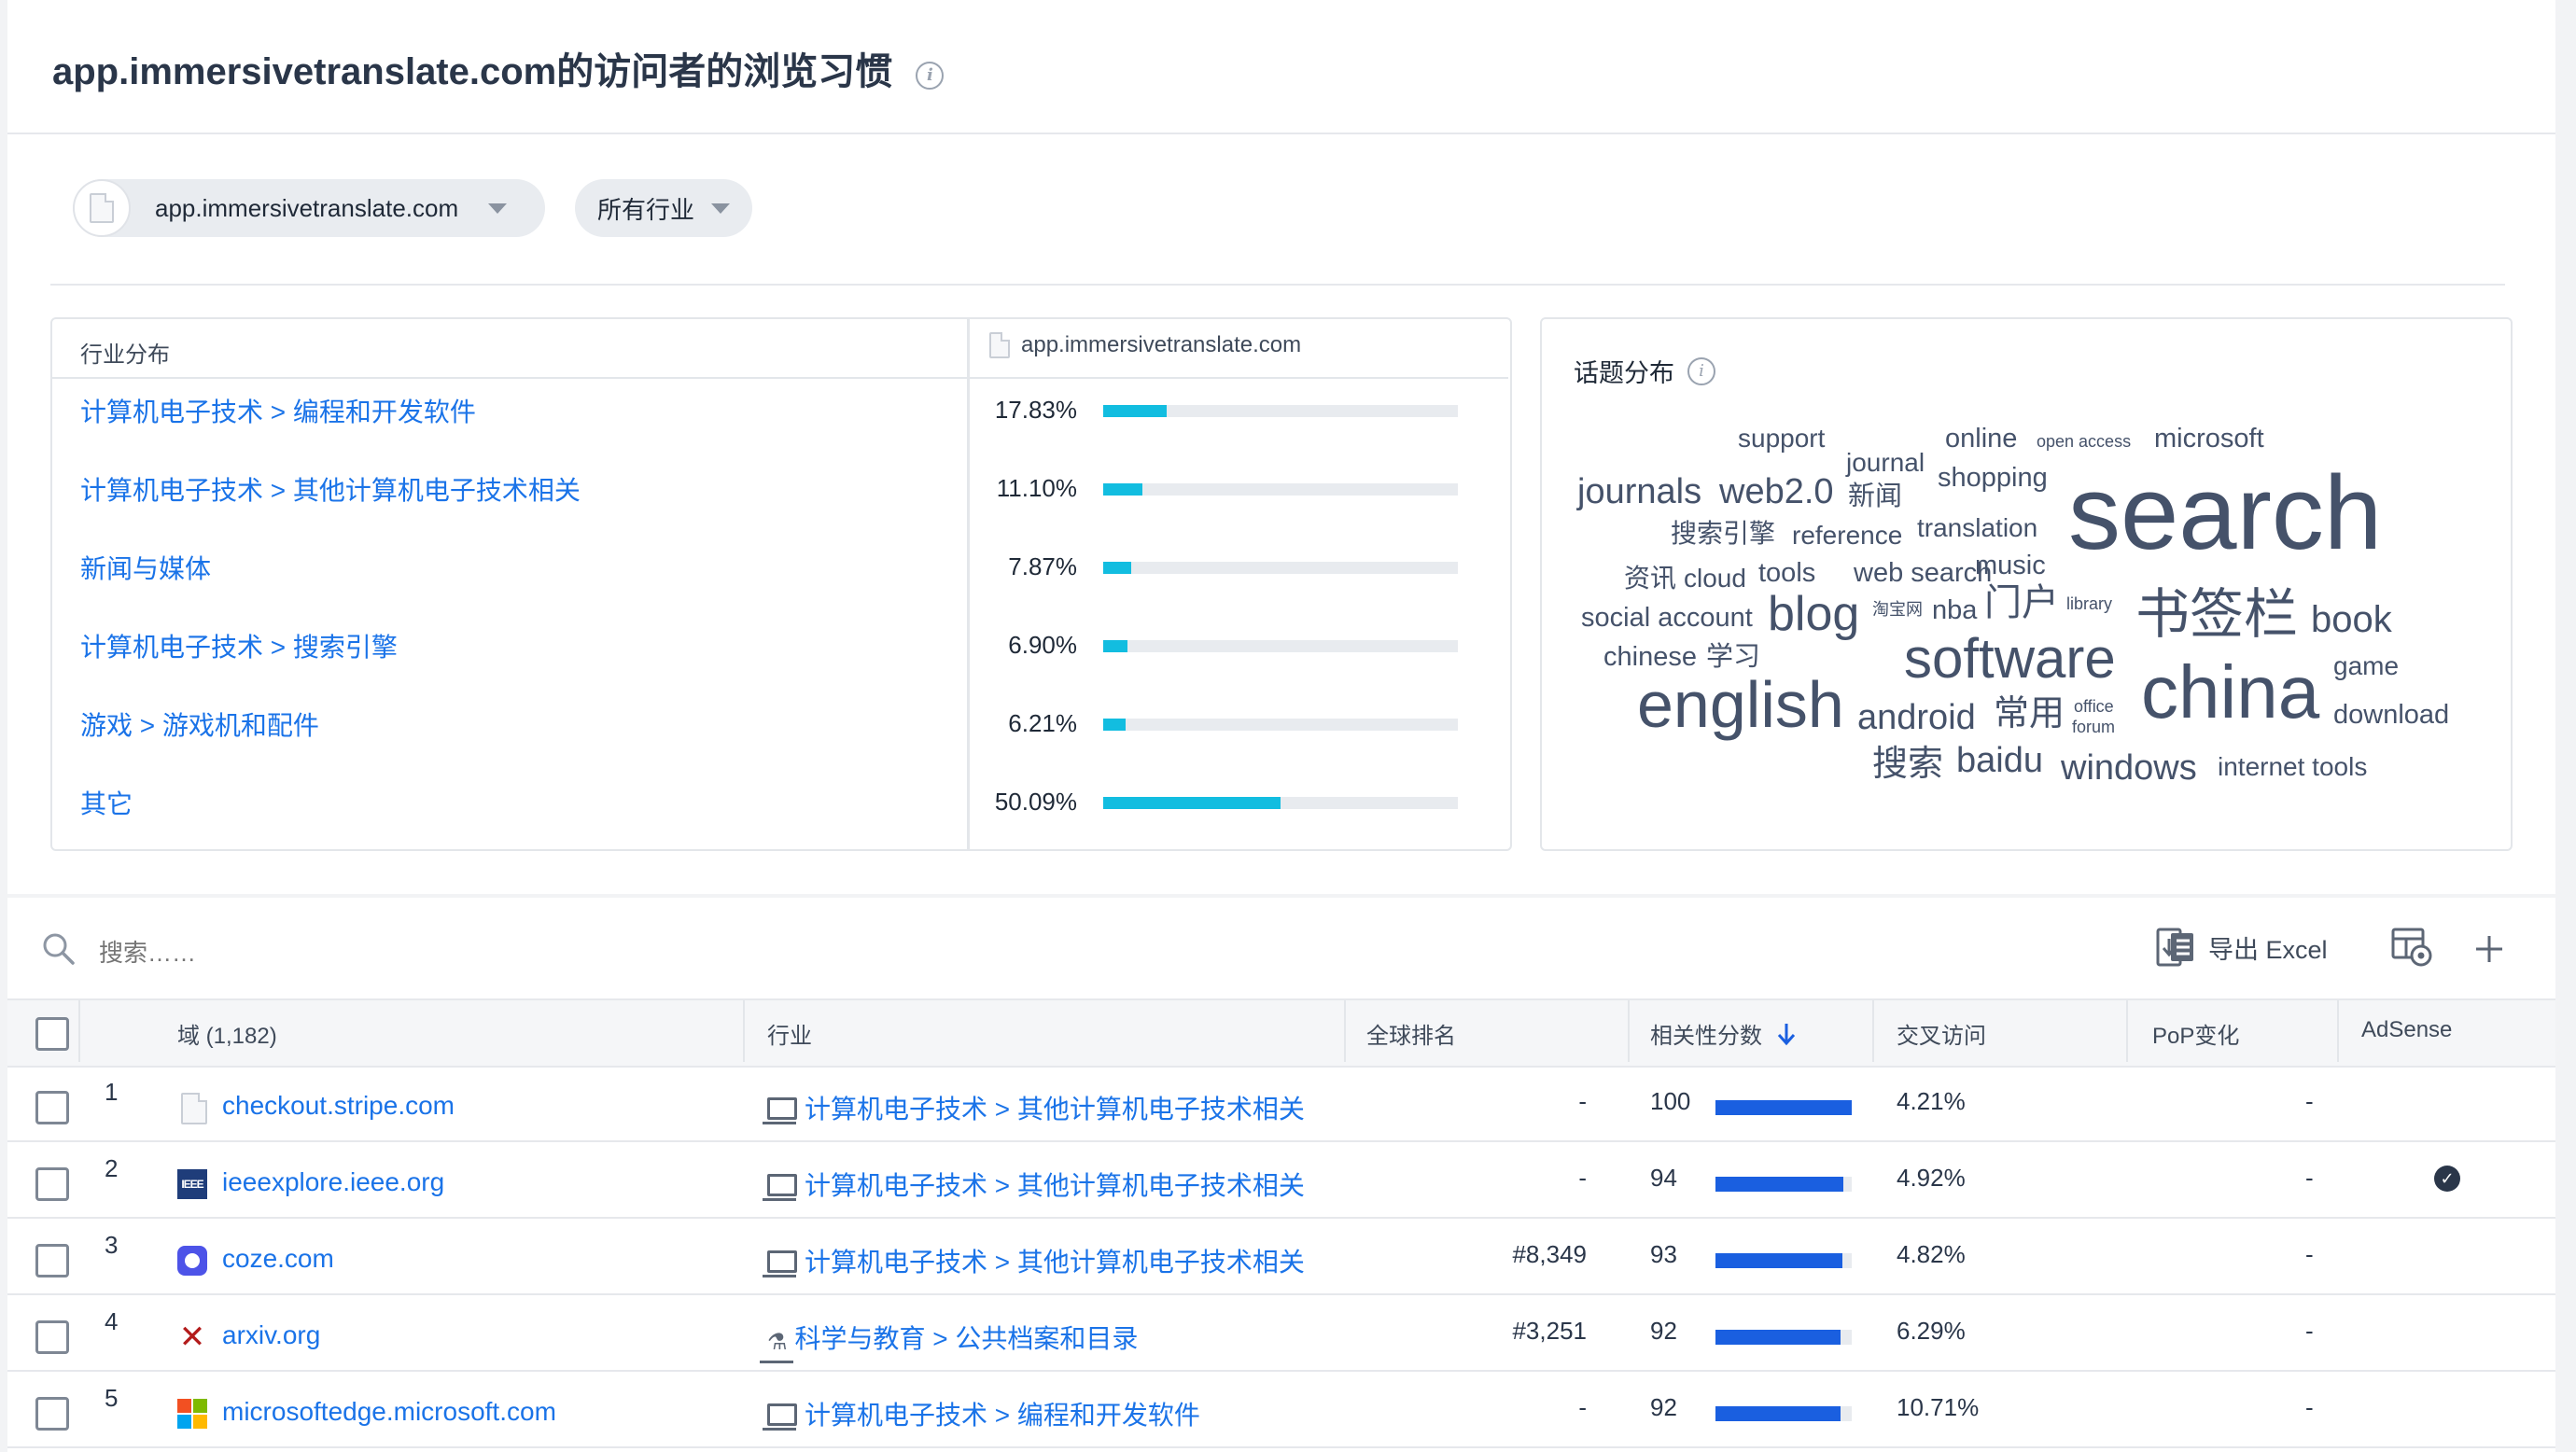 The height and width of the screenshot is (1452, 2576). I want to click on row-relevance-score: 94, so click(1663, 1178).